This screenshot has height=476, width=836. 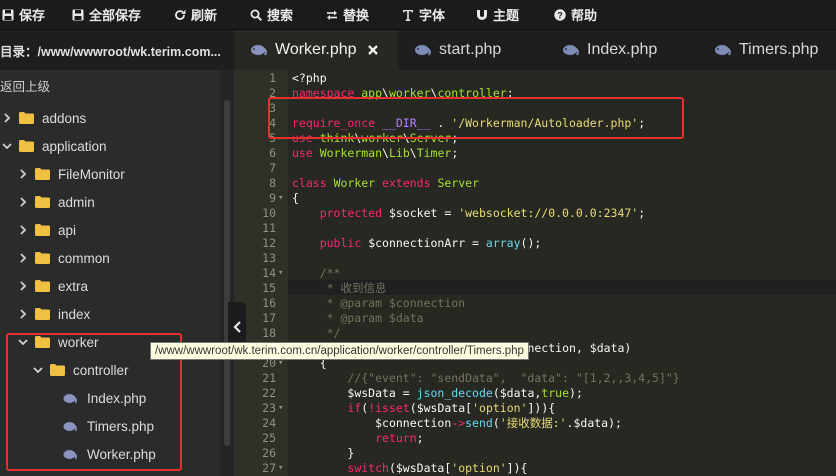 What do you see at coordinates (309, 78) in the screenshot?
I see `code-text: <?php` at bounding box center [309, 78].